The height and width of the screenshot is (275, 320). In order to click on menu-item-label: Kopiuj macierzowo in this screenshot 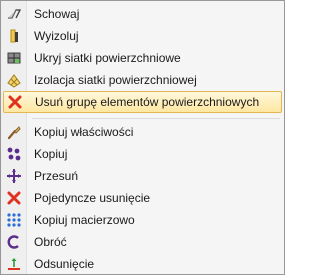, I will do `click(84, 220)`.